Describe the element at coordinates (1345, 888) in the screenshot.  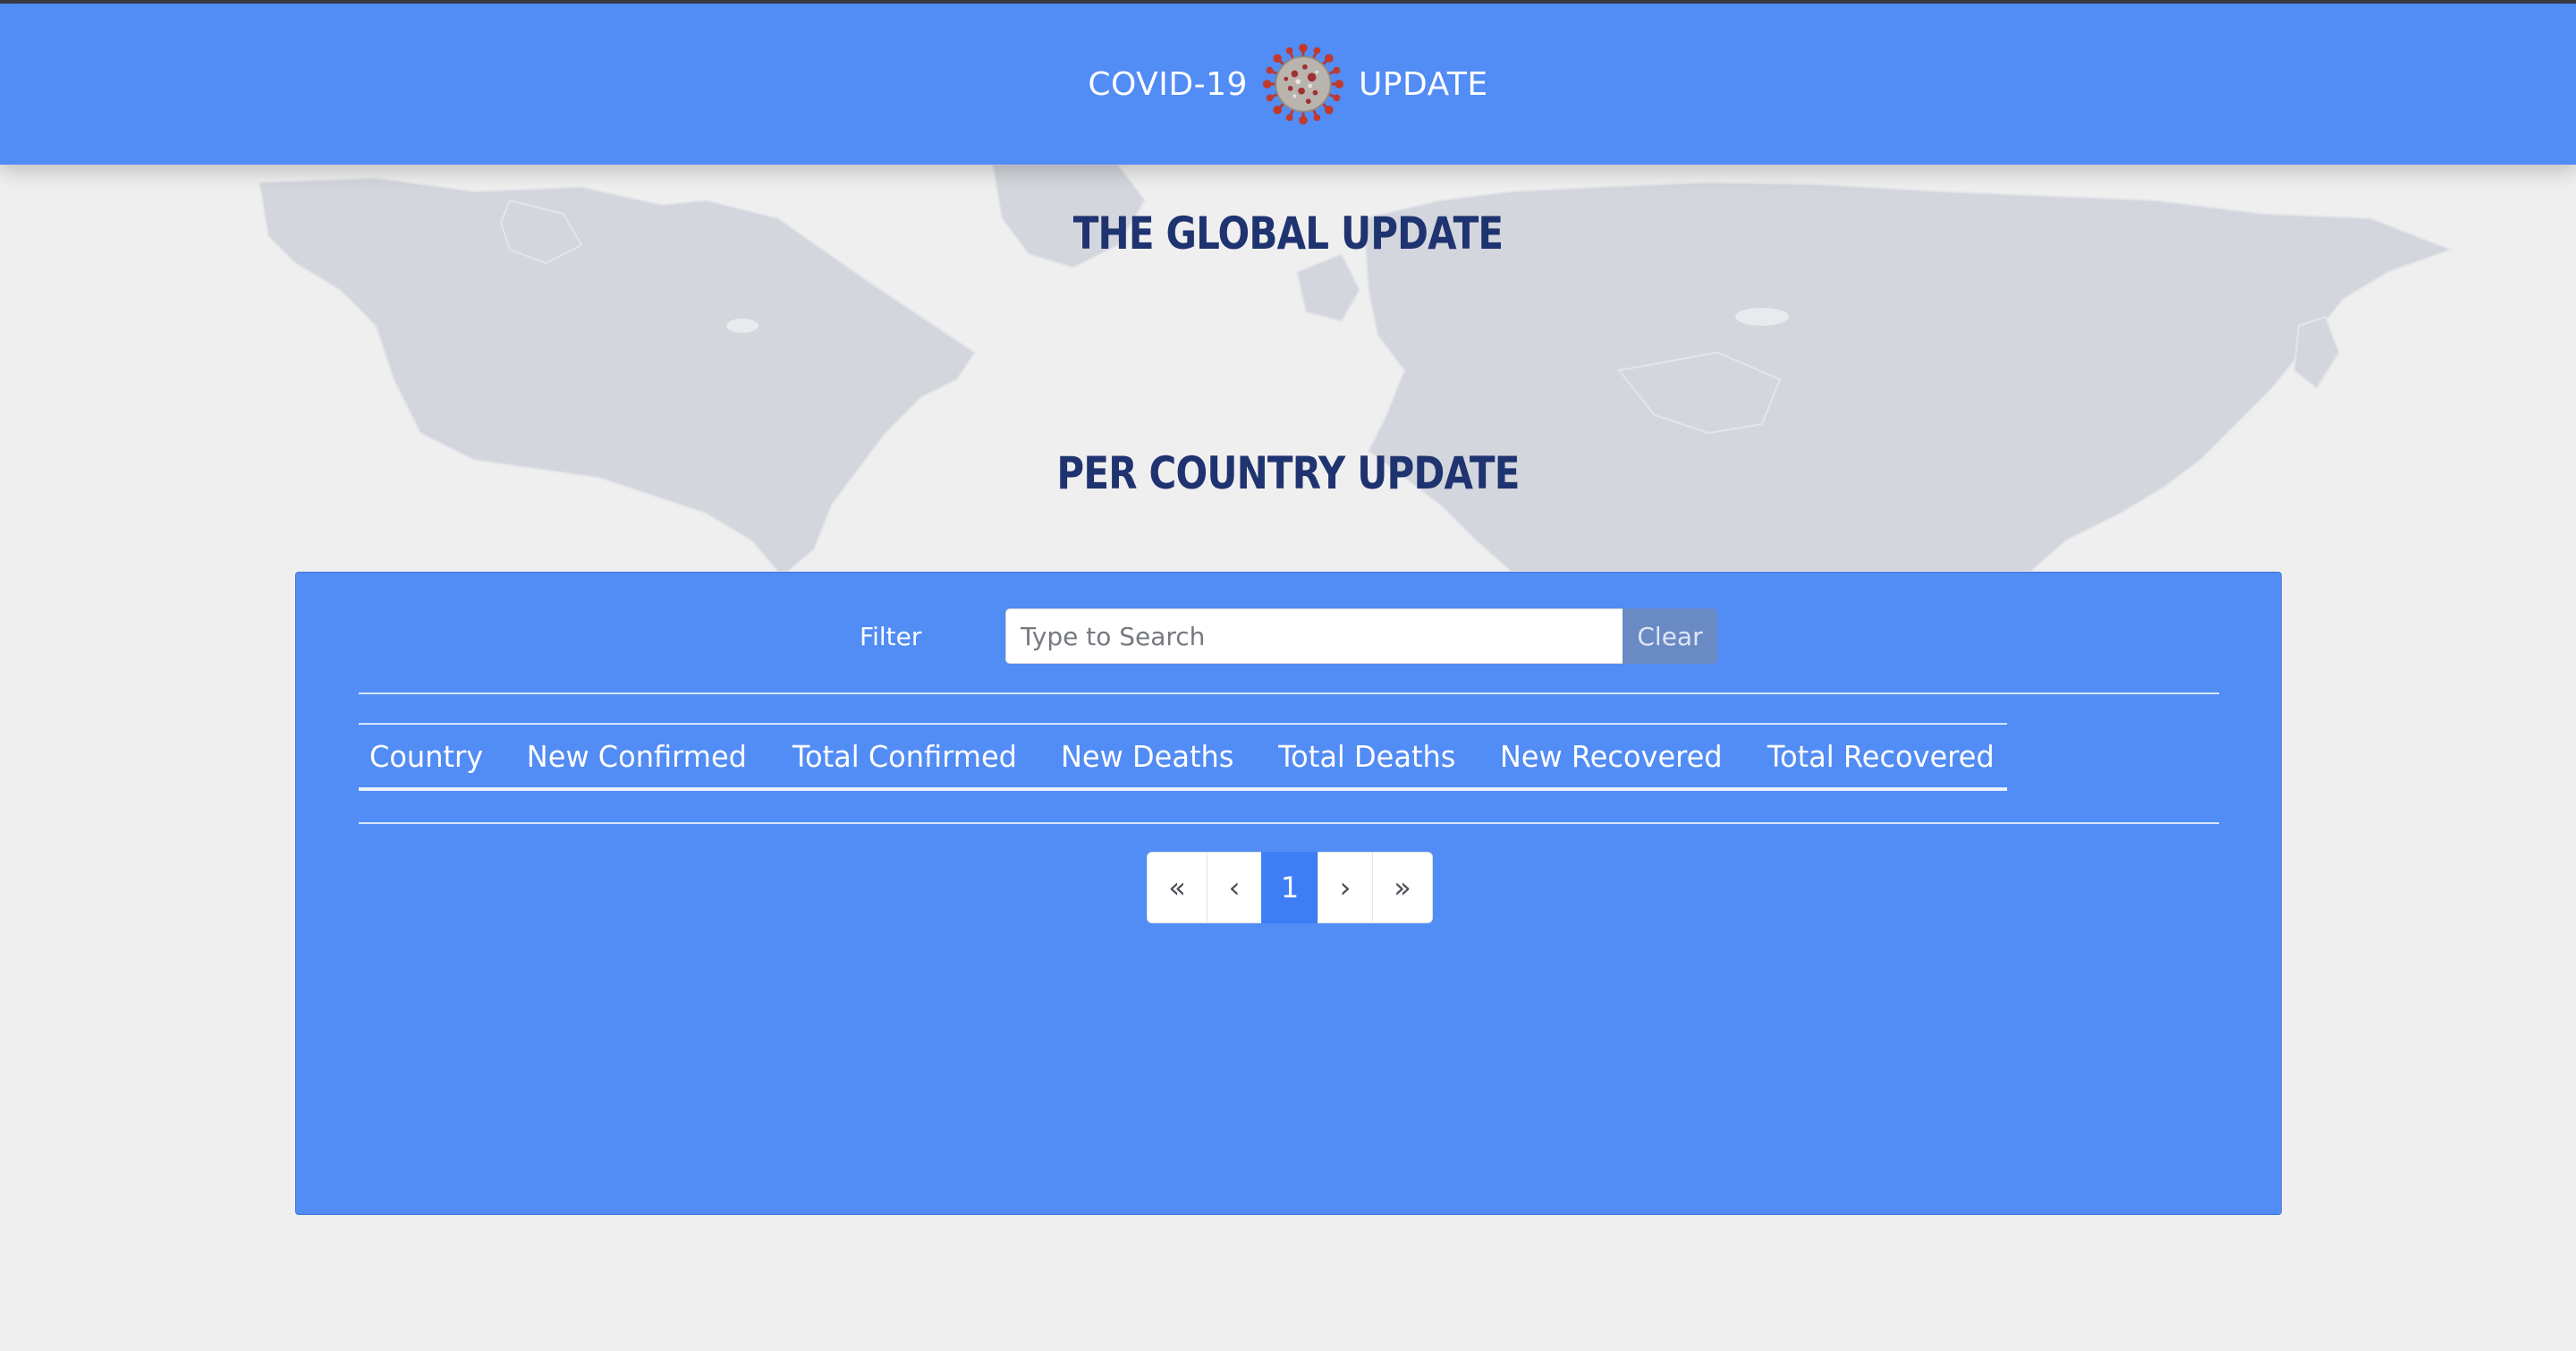
I see `next-page-button: ›` at that location.